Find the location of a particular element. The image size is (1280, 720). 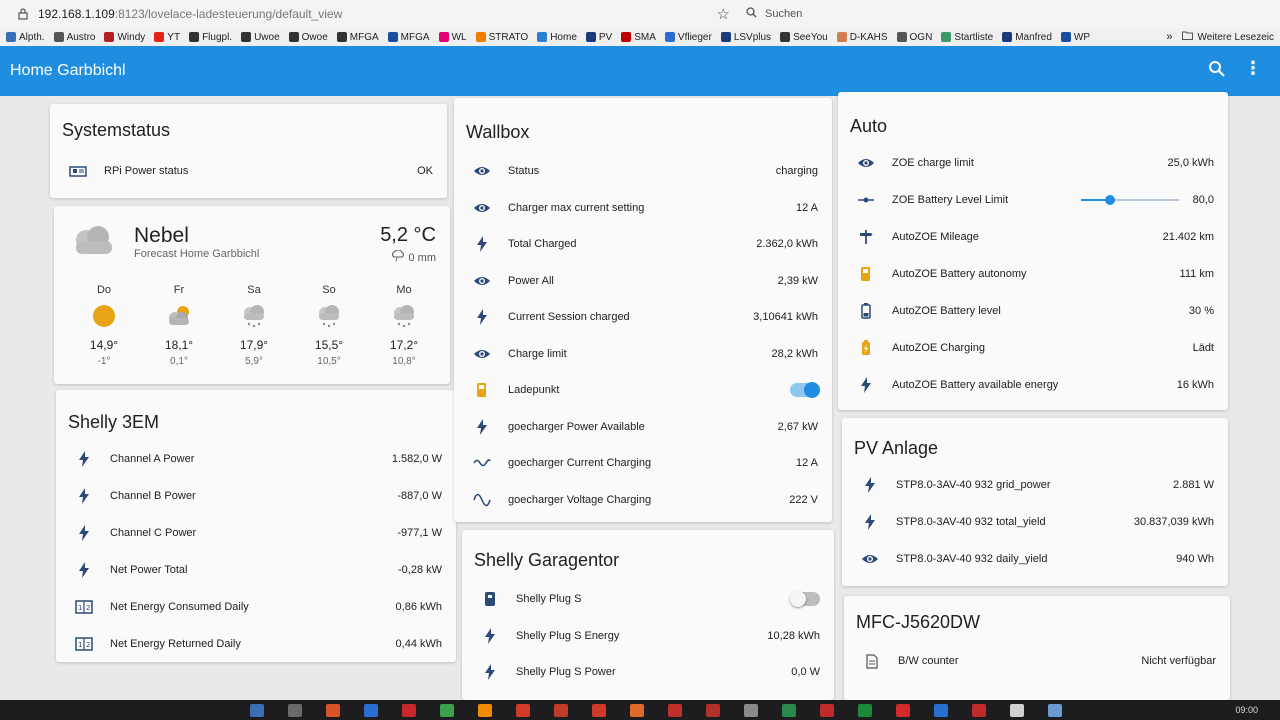

search-icon is located at coordinates (1218, 70).